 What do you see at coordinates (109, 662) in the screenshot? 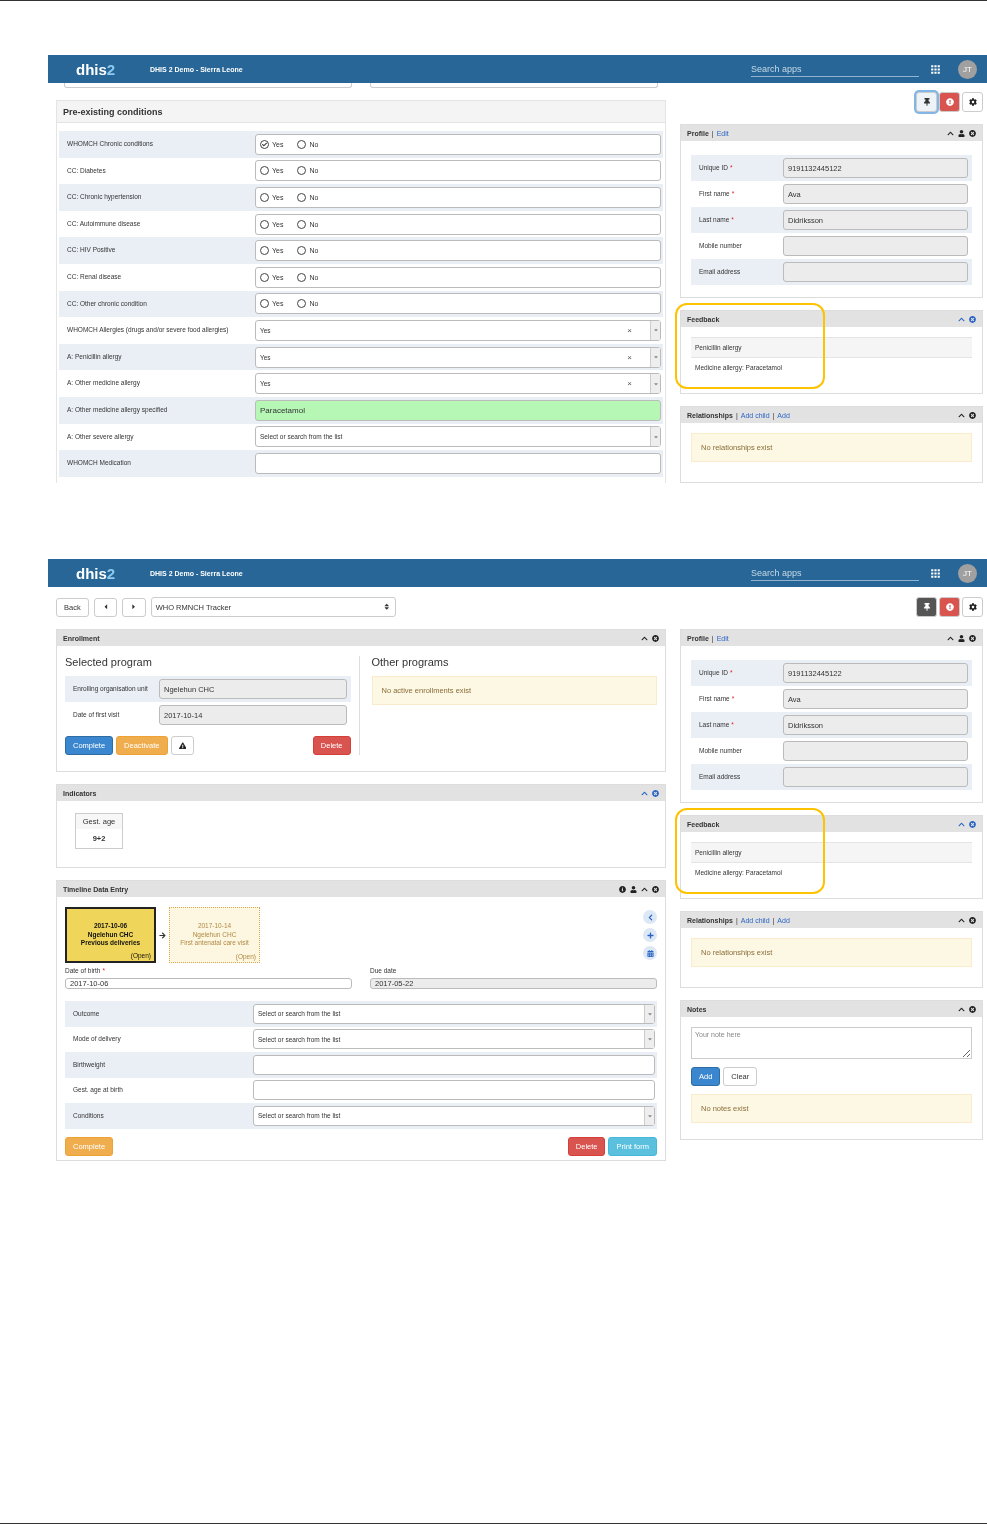
I see `heading: Selected program` at bounding box center [109, 662].